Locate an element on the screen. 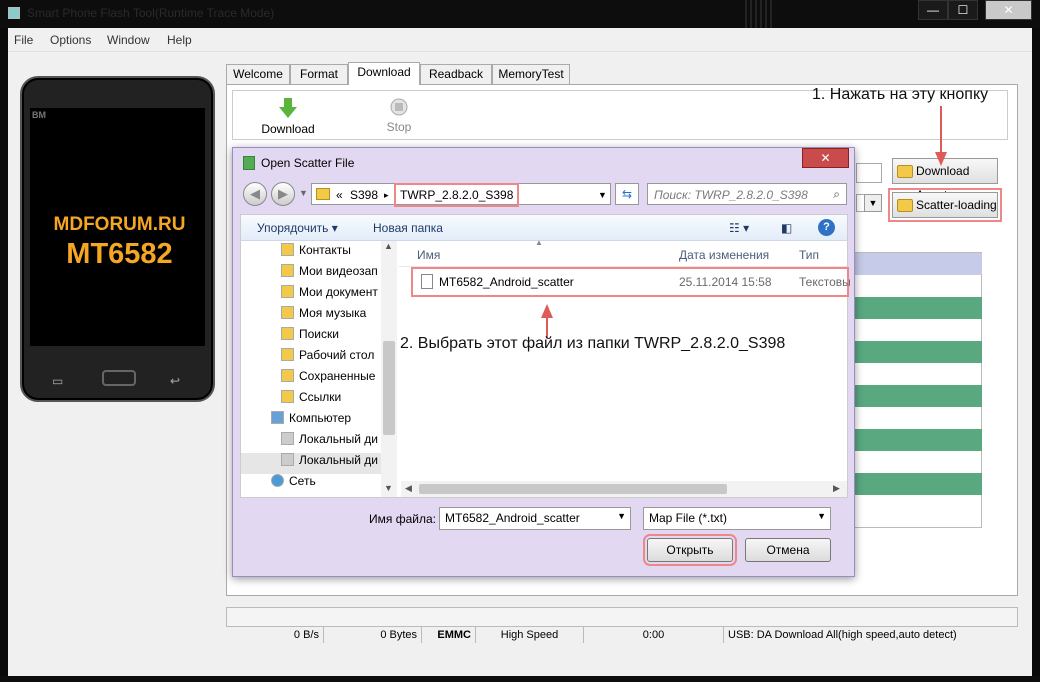 The height and width of the screenshot is (682, 1040). filename-value: MT6582_Android_scatter is located at coordinates (512, 518).